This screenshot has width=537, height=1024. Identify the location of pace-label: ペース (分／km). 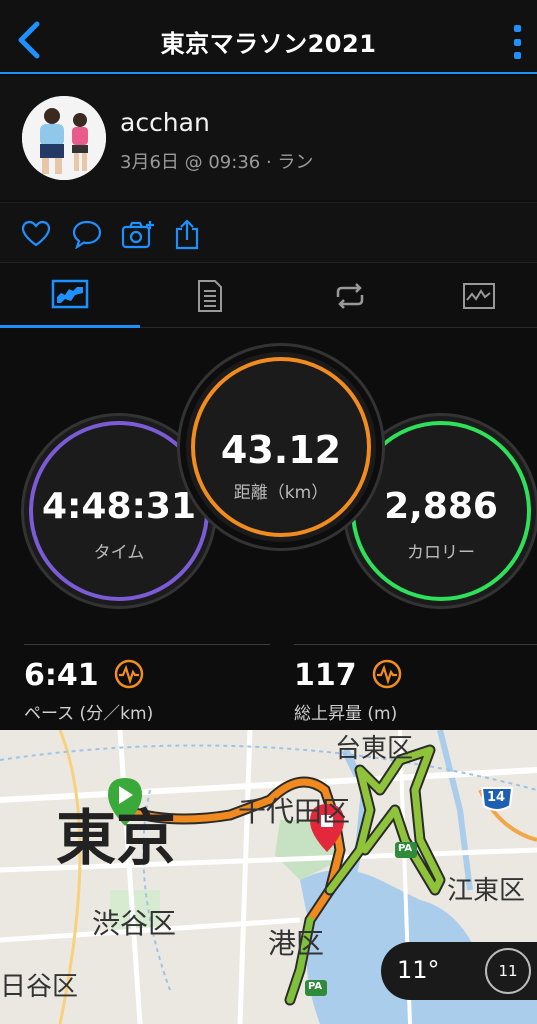
(89, 714).